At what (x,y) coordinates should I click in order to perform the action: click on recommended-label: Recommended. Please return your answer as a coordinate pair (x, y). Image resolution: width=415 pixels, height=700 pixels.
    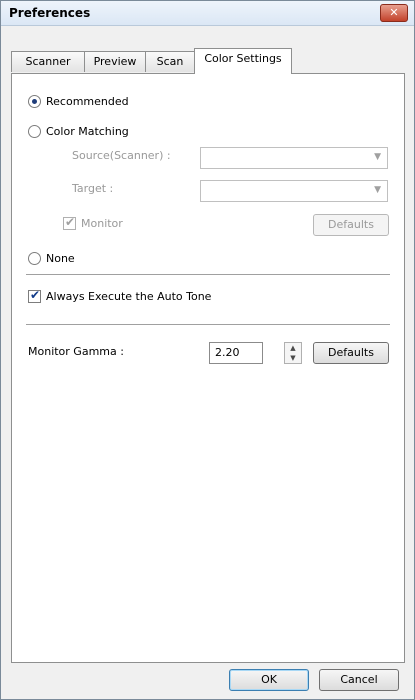
    Looking at the image, I should click on (87, 101).